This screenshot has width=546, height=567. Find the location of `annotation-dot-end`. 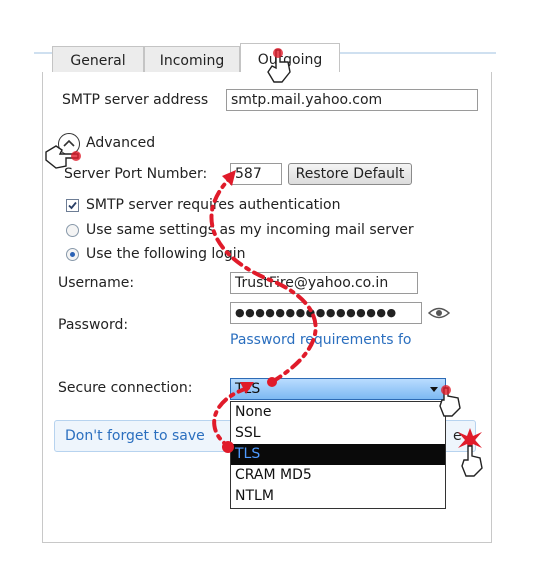

annotation-dot-end is located at coordinates (228, 447).